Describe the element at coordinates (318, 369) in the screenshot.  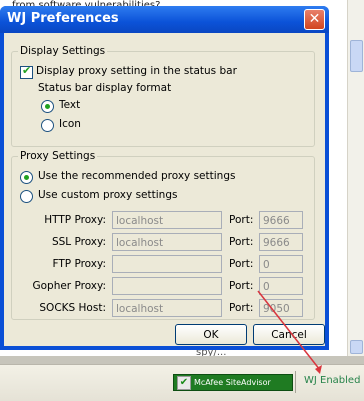
I see `annotation-arrow-head` at that location.